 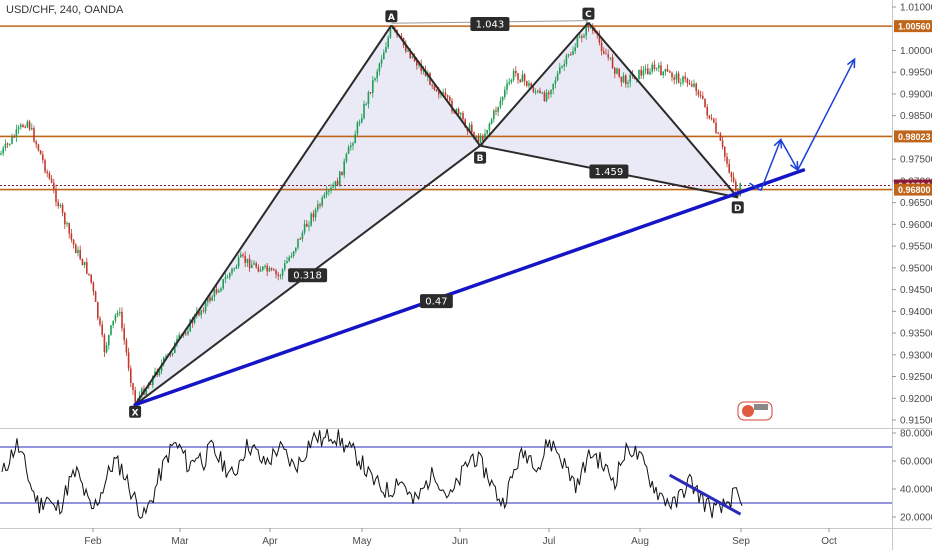 I want to click on price-tick-label: 0.91500, so click(x=916, y=421).